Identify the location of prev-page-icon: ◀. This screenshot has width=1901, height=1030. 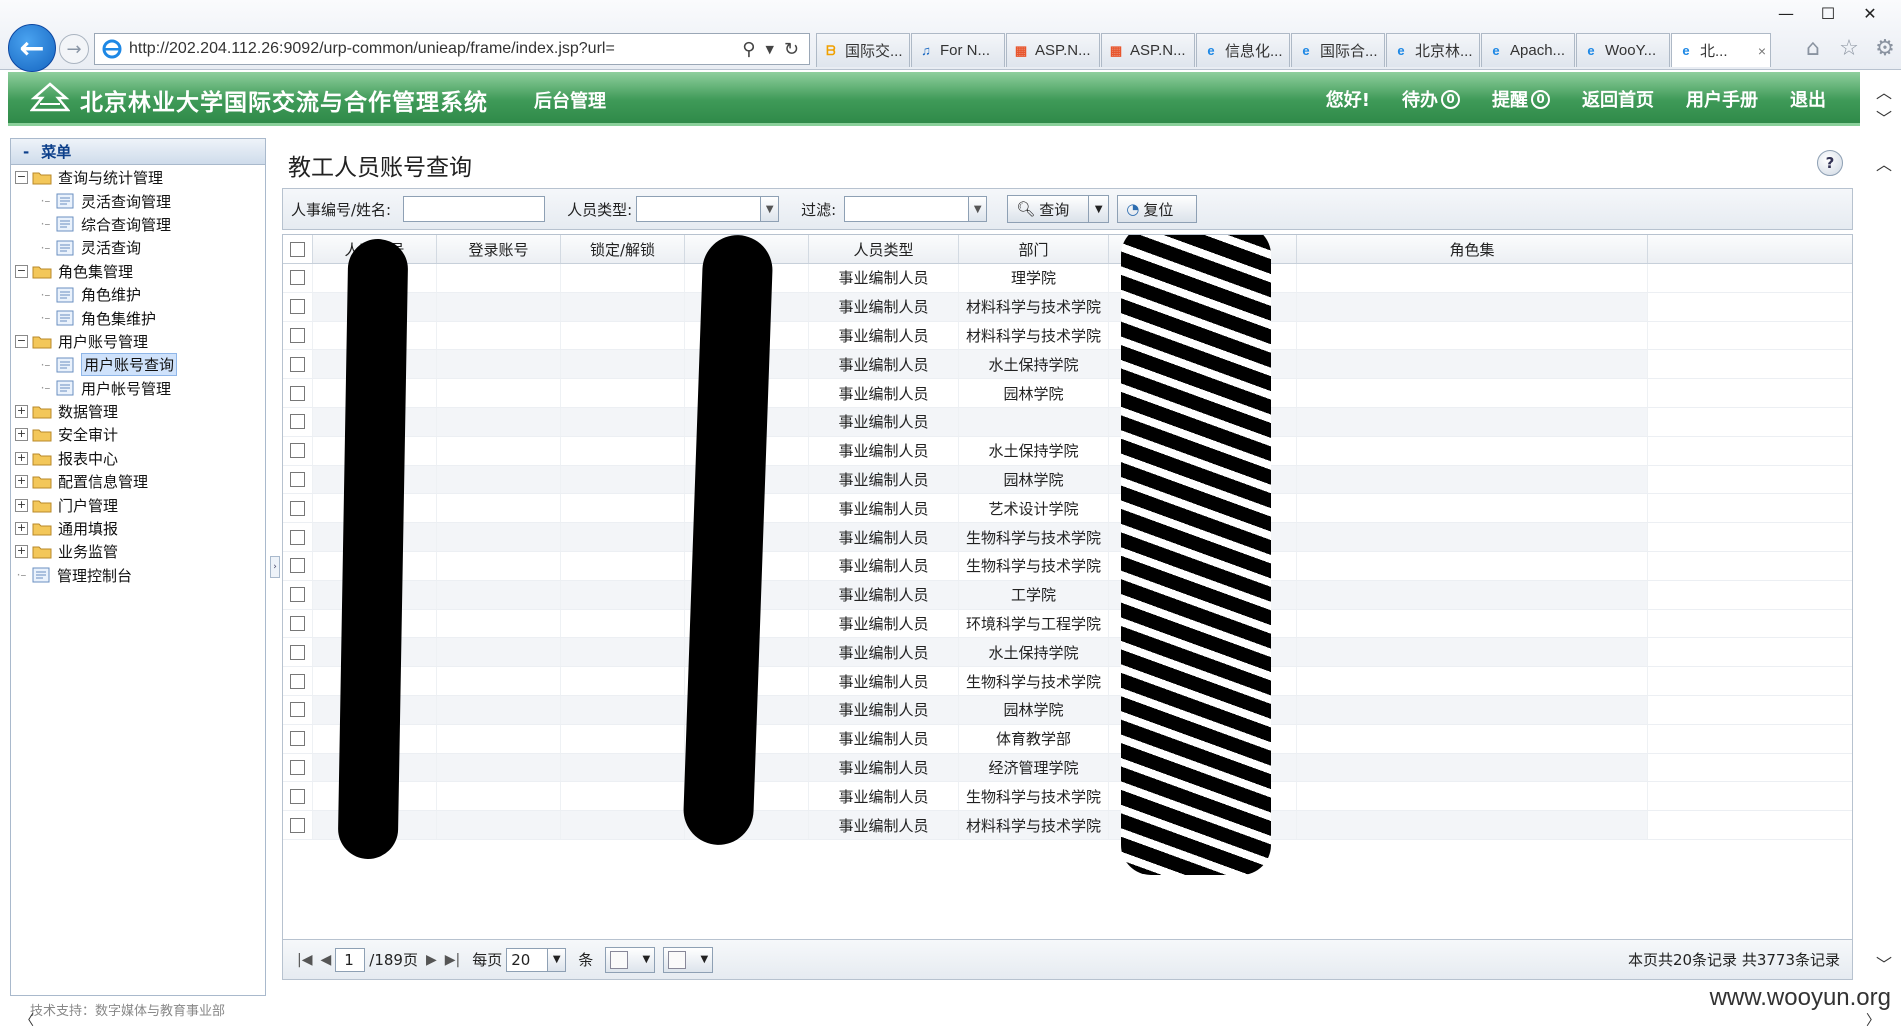
(325, 960).